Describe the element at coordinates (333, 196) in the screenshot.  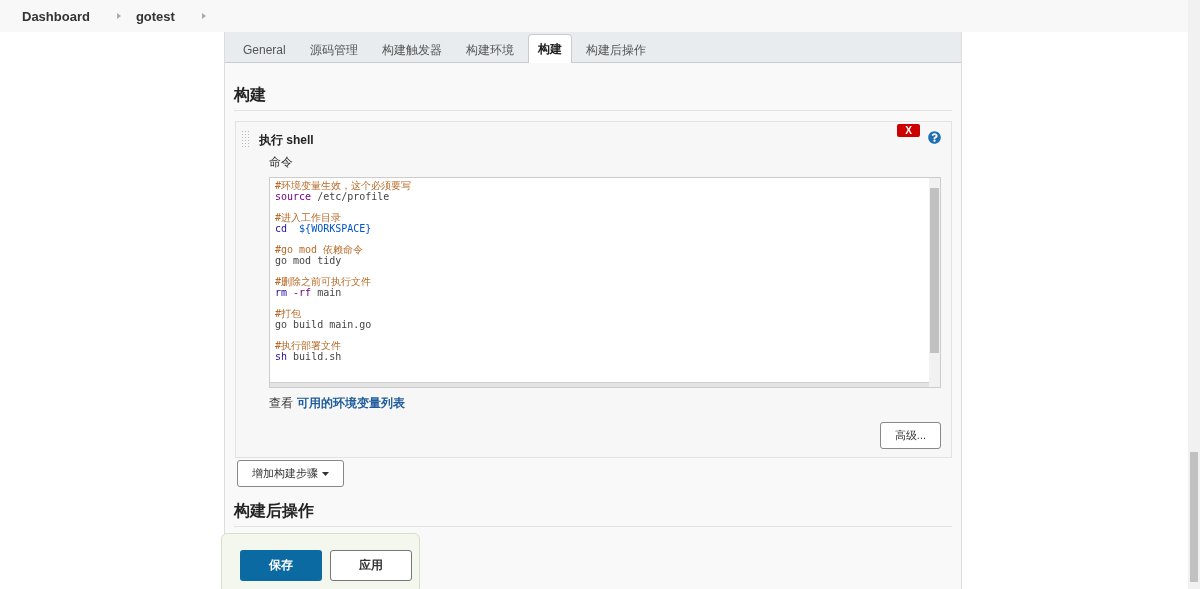
I see `code-line: source /etc/profile` at that location.